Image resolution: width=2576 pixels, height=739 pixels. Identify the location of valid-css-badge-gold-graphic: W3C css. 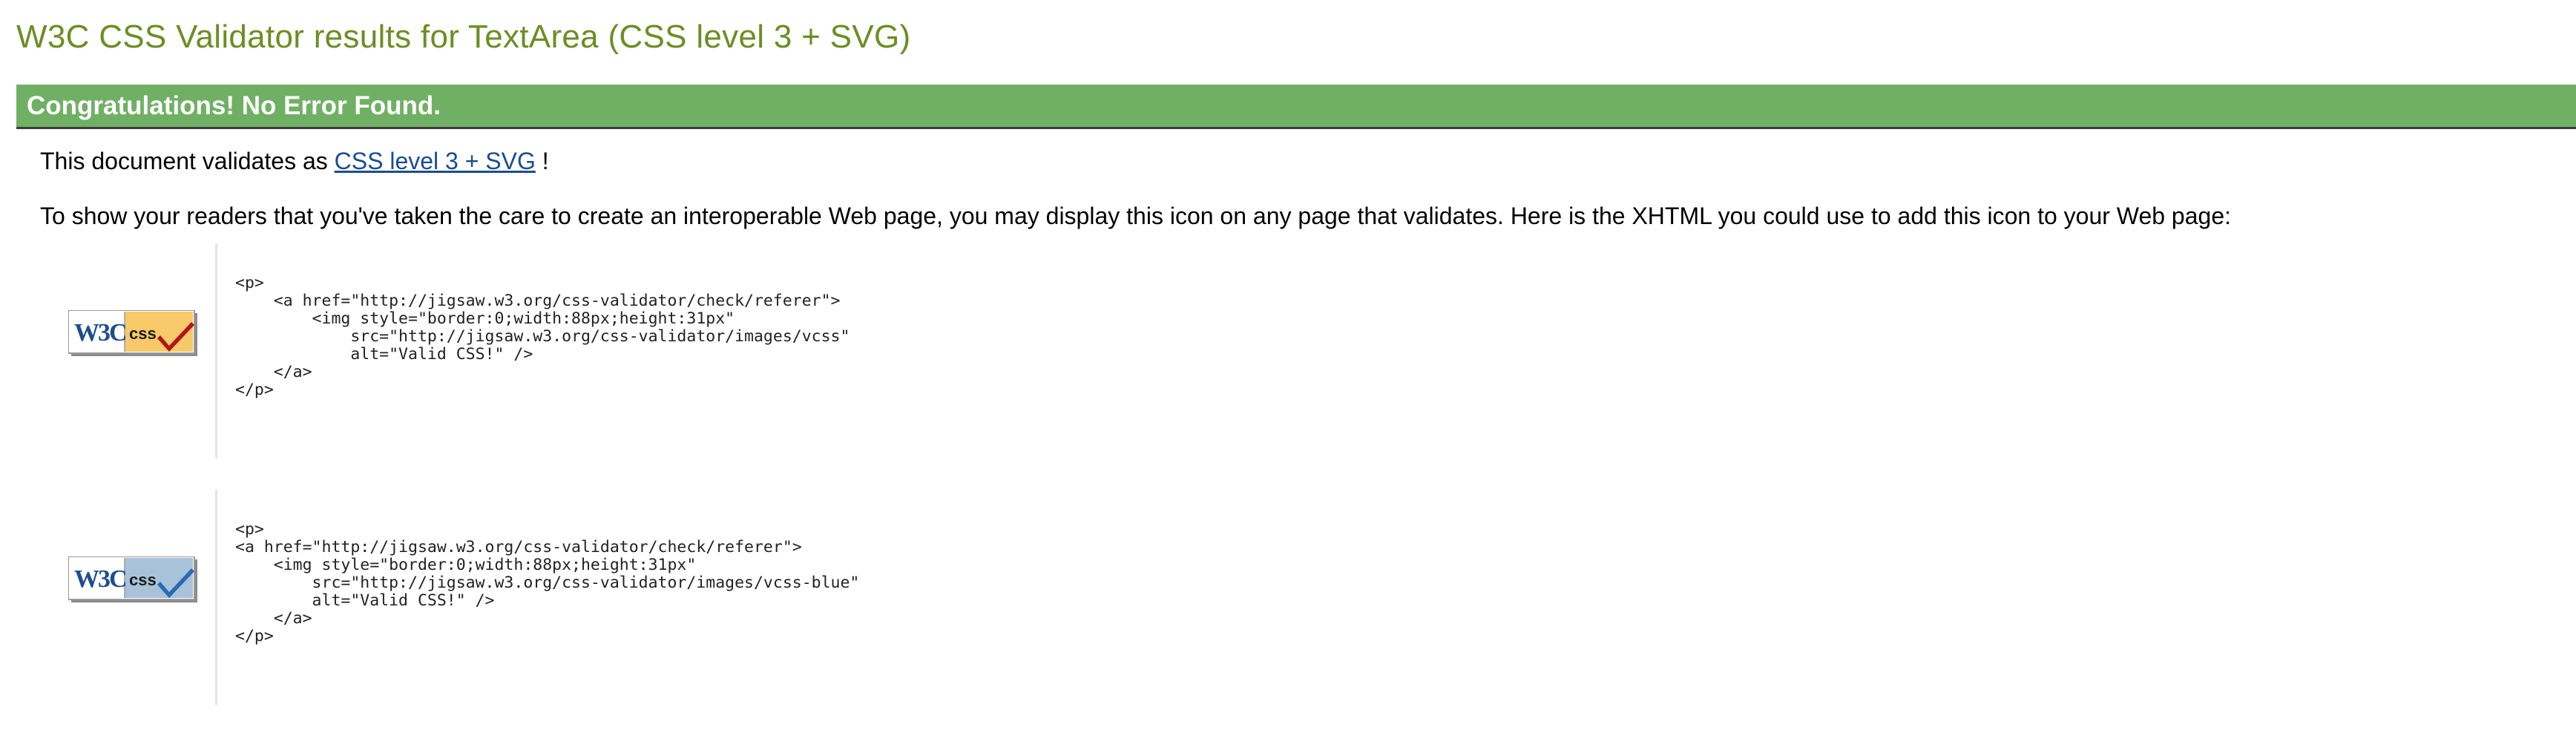
(132, 332).